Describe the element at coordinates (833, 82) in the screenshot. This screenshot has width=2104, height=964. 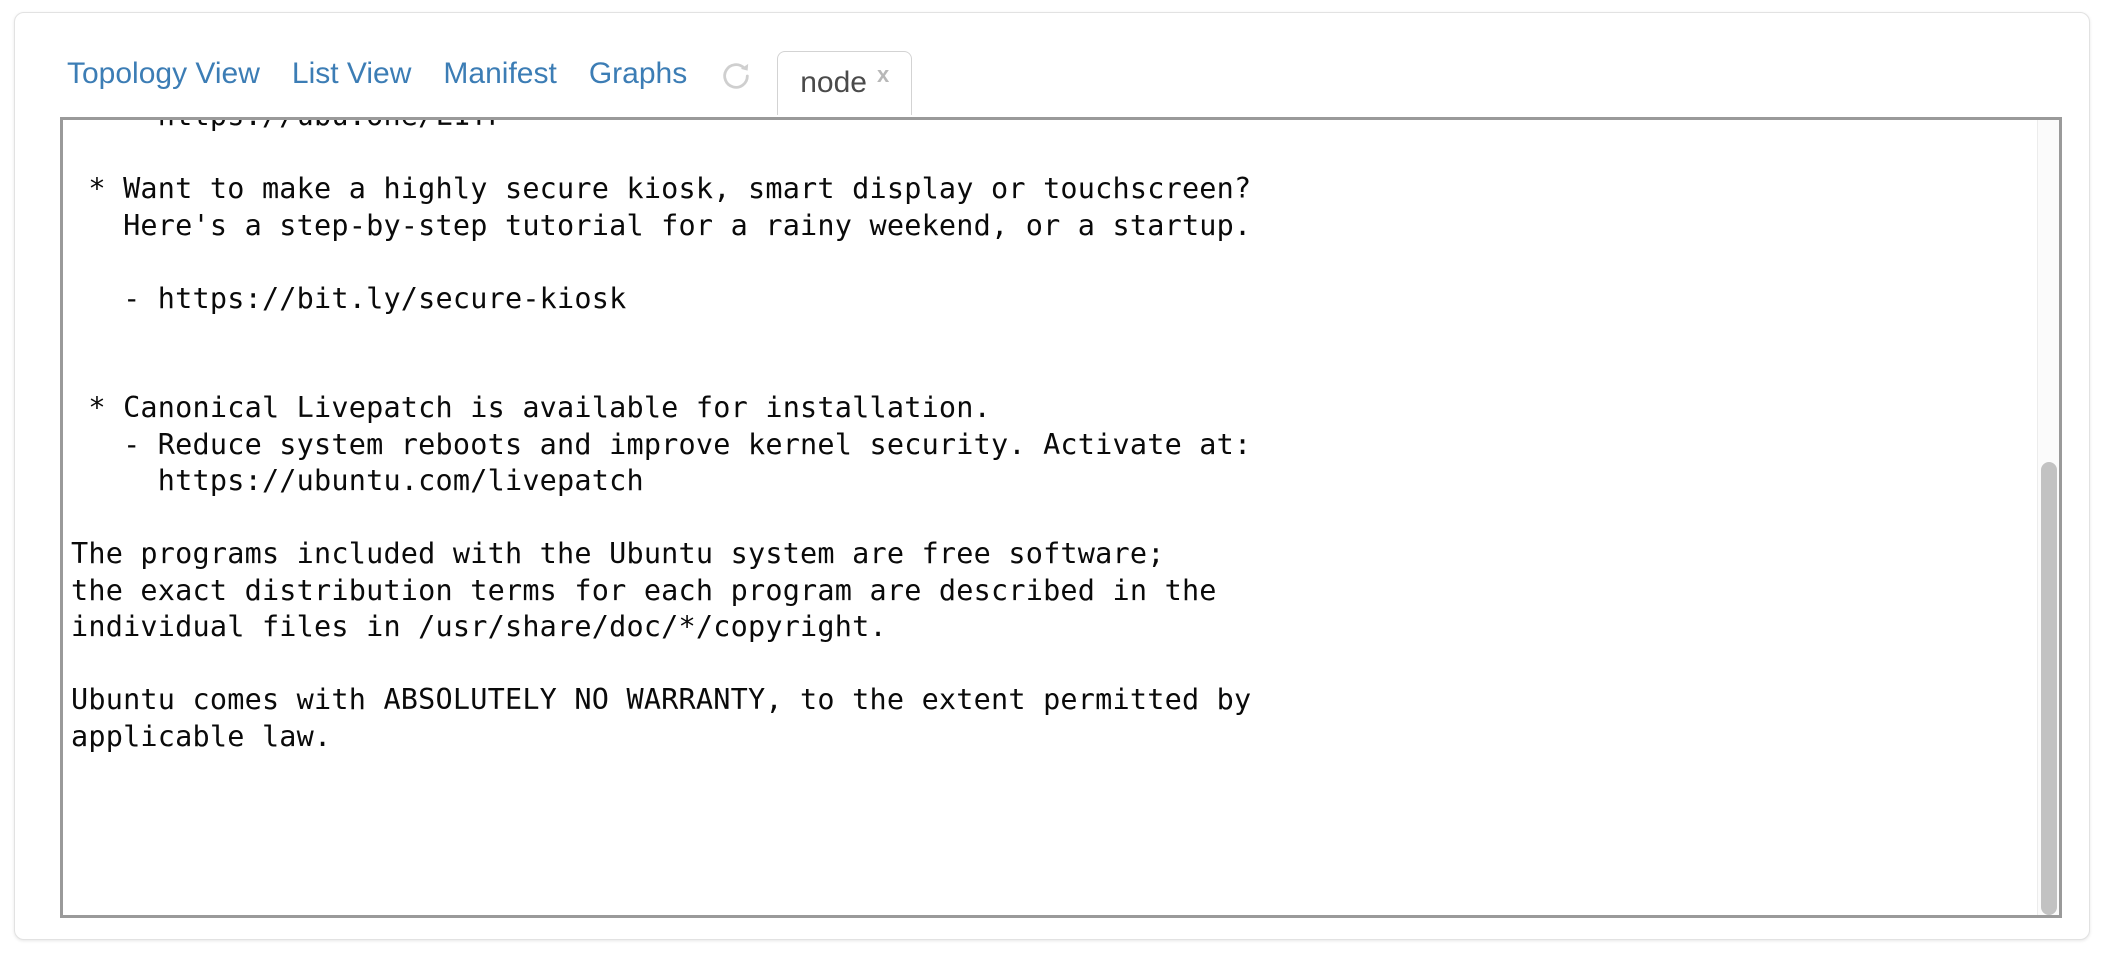
I see `tab-node-terminal-label: node` at that location.